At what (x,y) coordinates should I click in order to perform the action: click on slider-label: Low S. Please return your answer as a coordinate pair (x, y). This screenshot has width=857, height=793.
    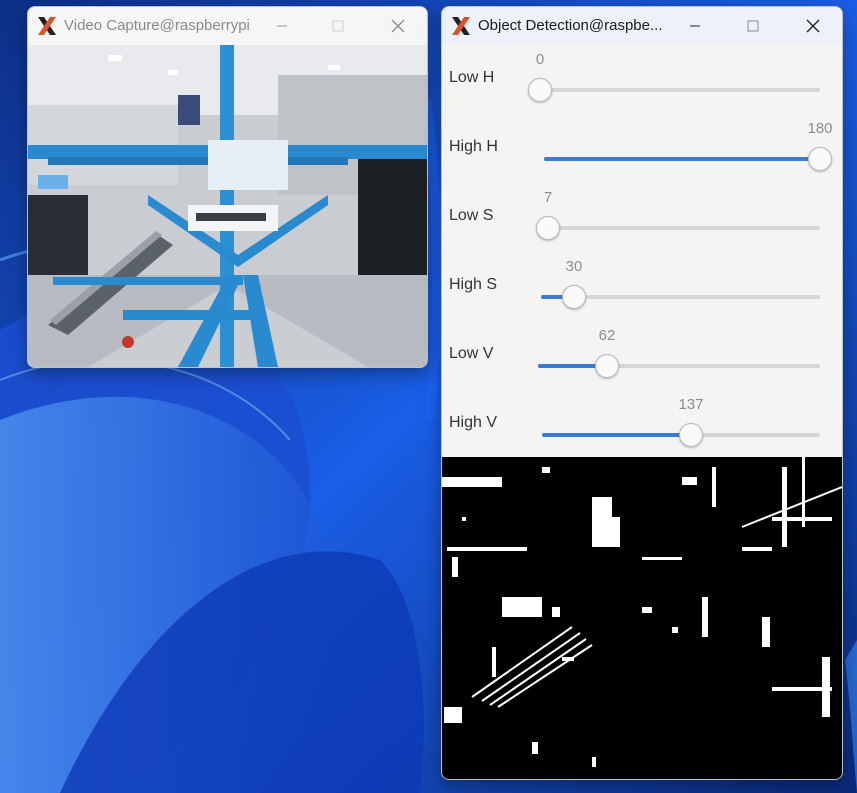
    Looking at the image, I should click on (471, 215).